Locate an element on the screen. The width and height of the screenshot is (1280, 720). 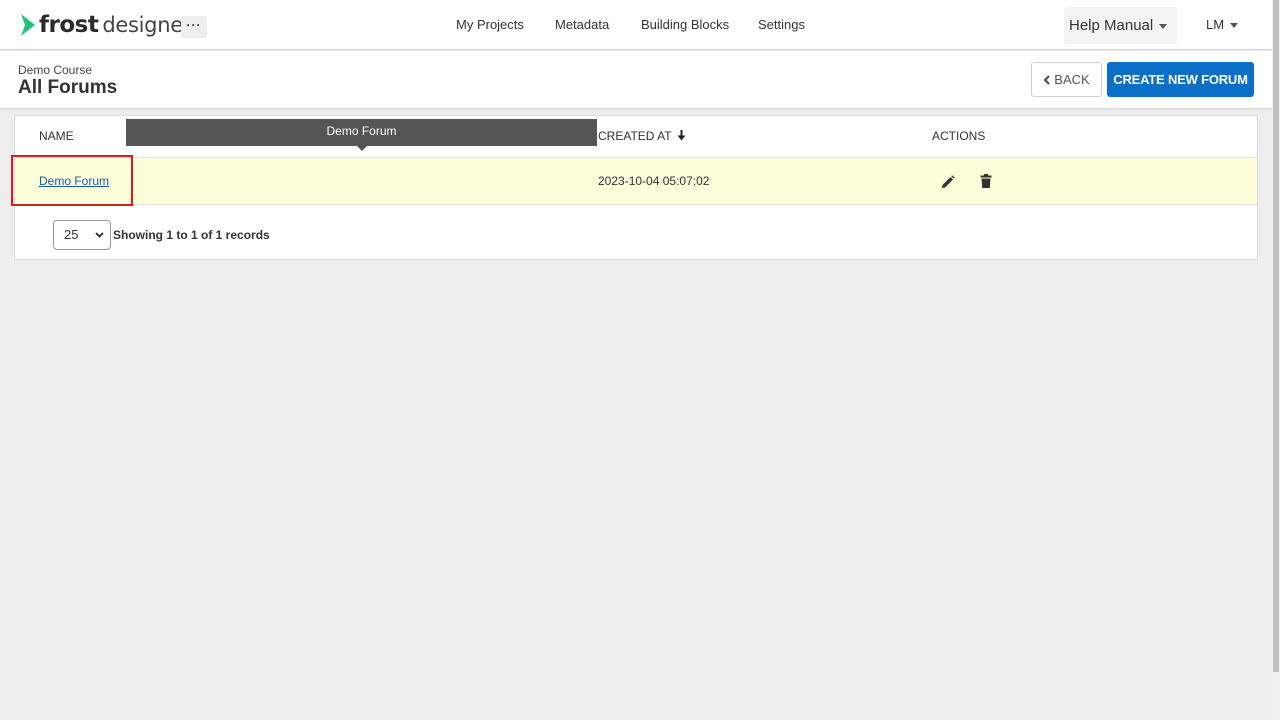
sort-down-arrow-icon is located at coordinates (681, 135).